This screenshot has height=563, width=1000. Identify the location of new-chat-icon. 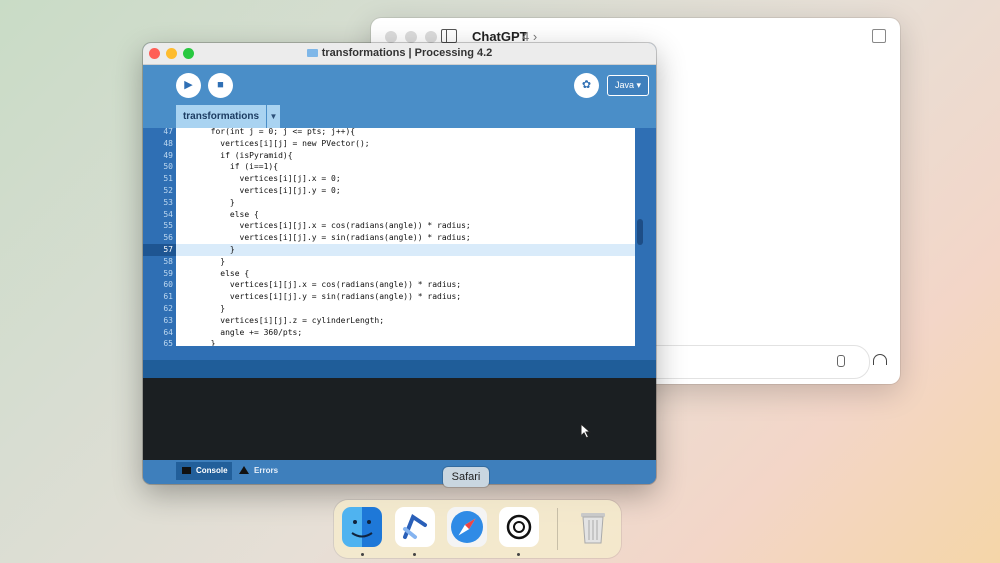
(879, 36).